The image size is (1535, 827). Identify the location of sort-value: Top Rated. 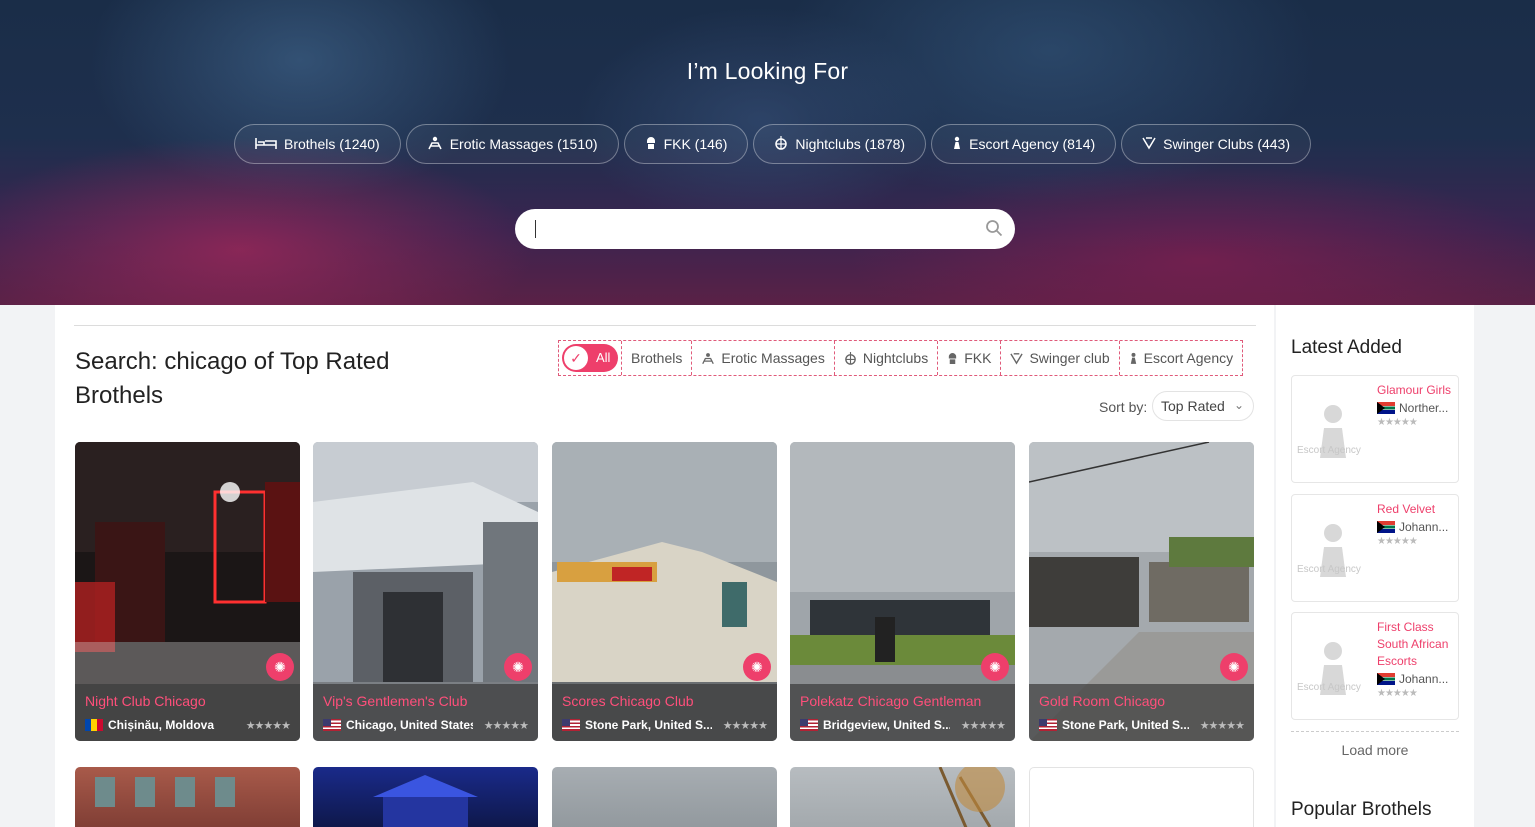
(1193, 406).